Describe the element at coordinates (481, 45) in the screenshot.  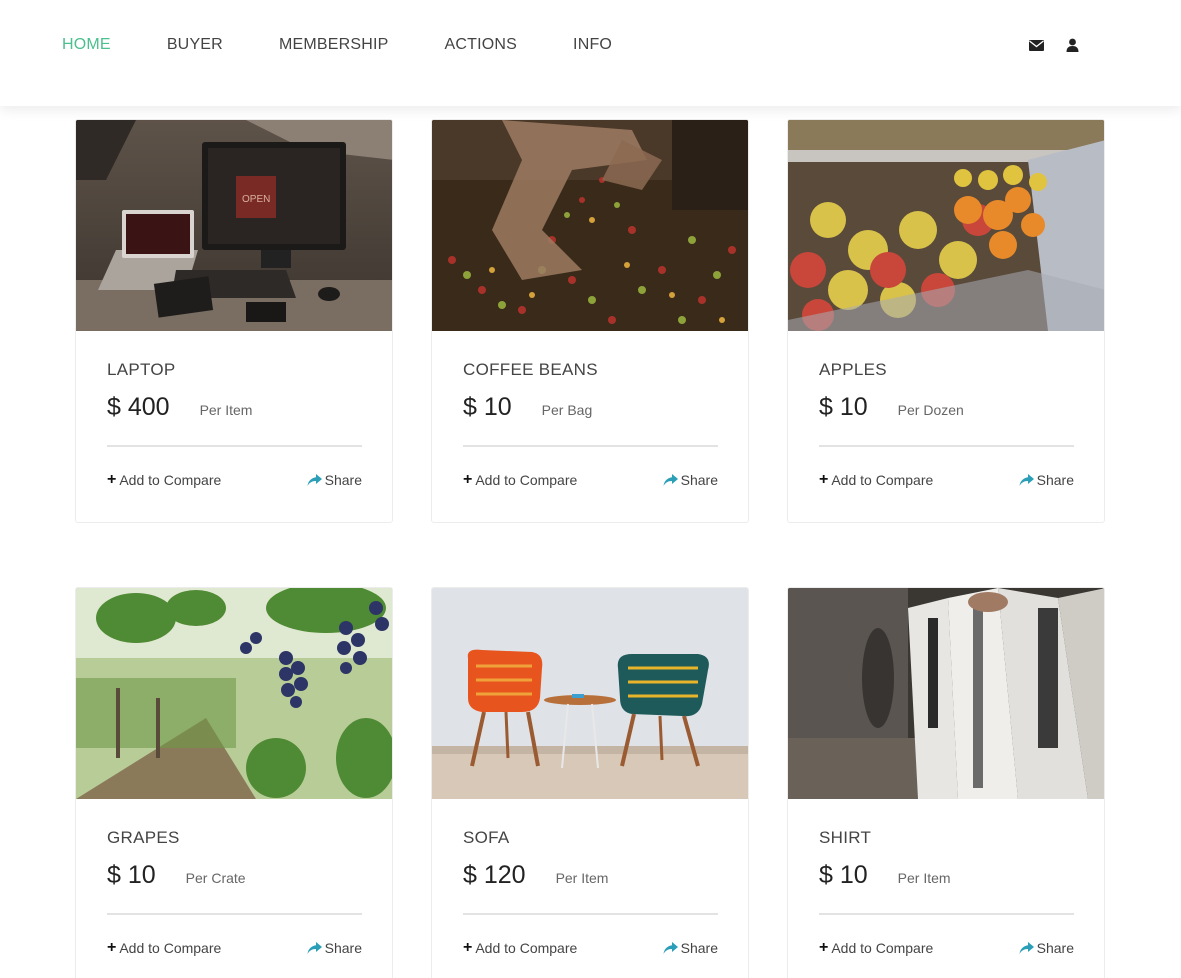
I see `nav-item-actions: ACTIONS` at that location.